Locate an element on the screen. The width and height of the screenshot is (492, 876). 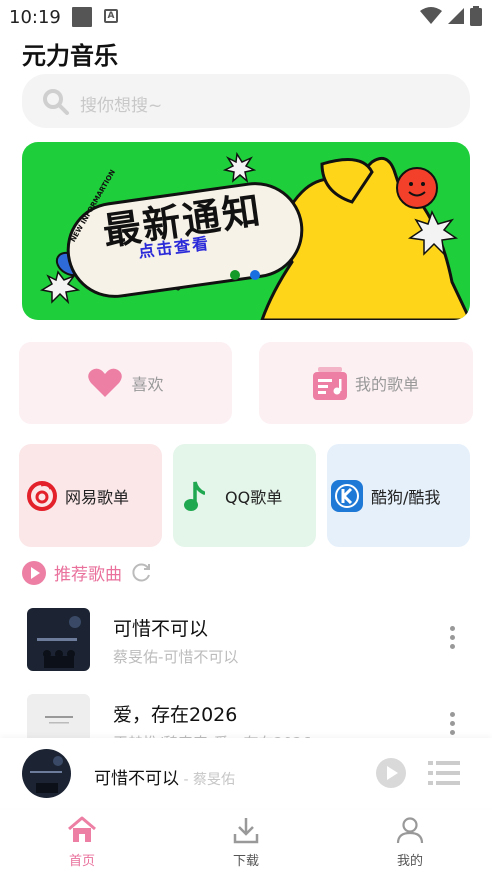
profile-icon is located at coordinates (410, 830).